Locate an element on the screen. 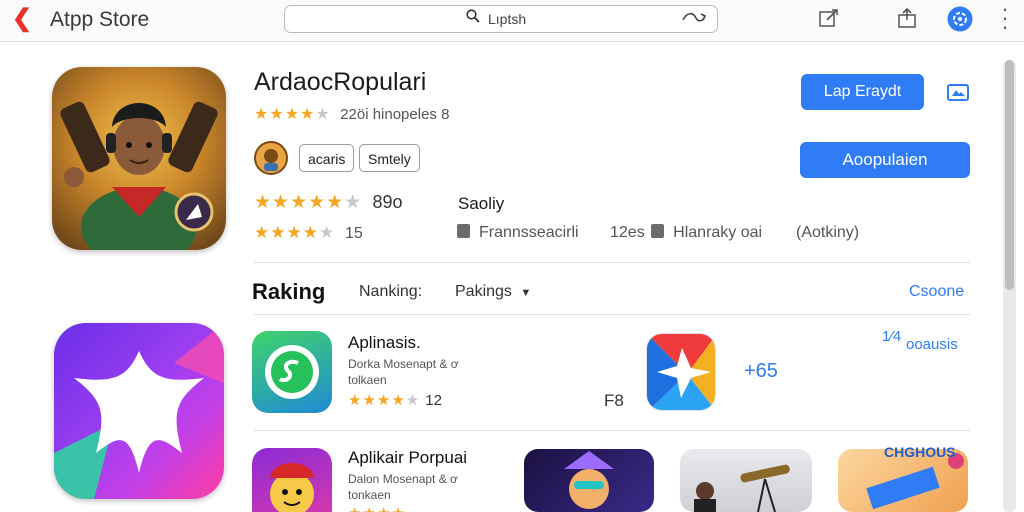 The width and height of the screenshot is (1024, 512). list-item-title: Aplikair Porpuai is located at coordinates (407, 458).